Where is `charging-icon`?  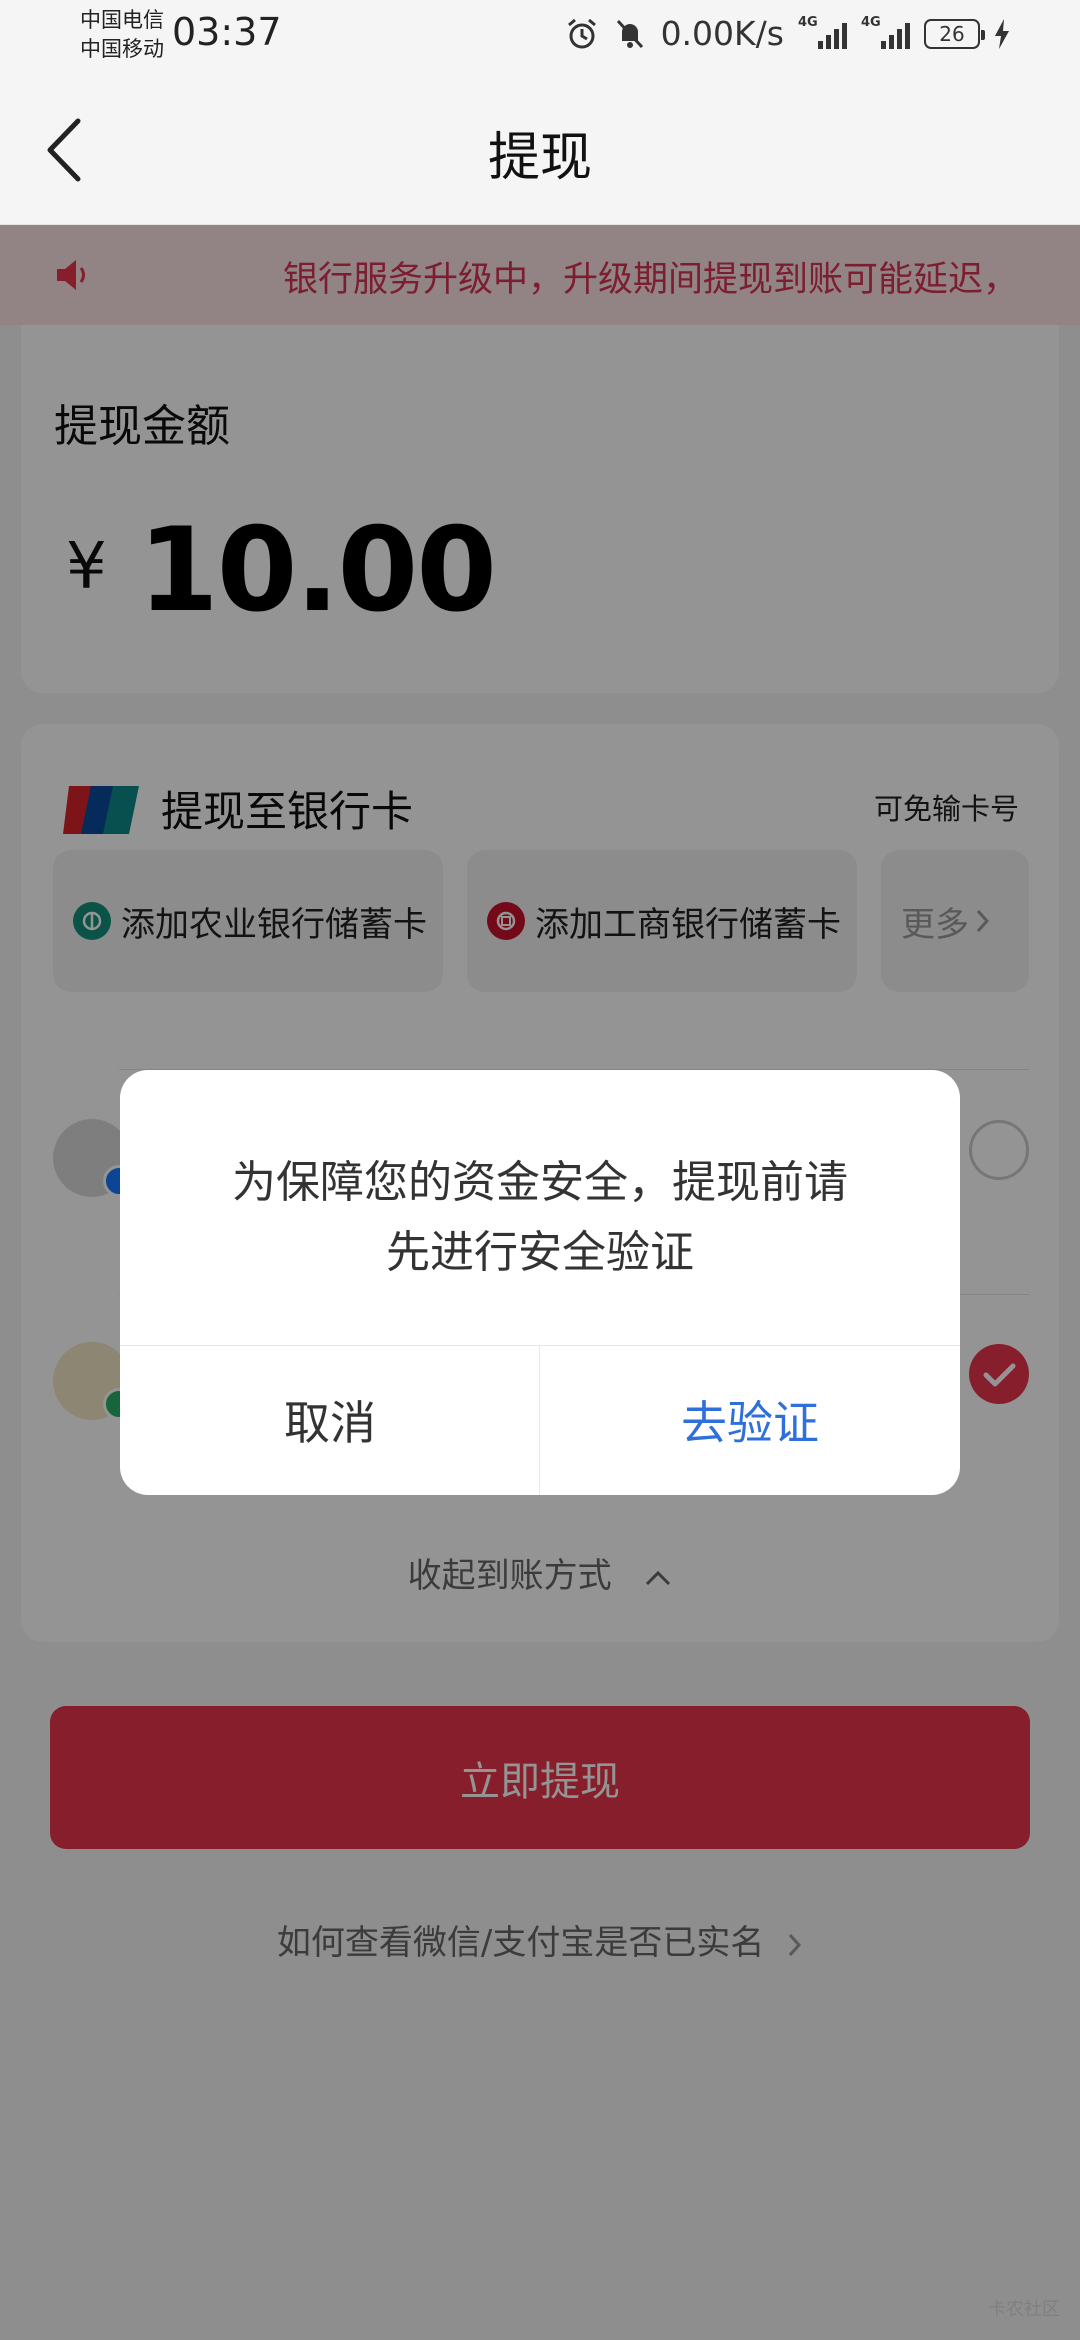
charging-icon is located at coordinates (1002, 33).